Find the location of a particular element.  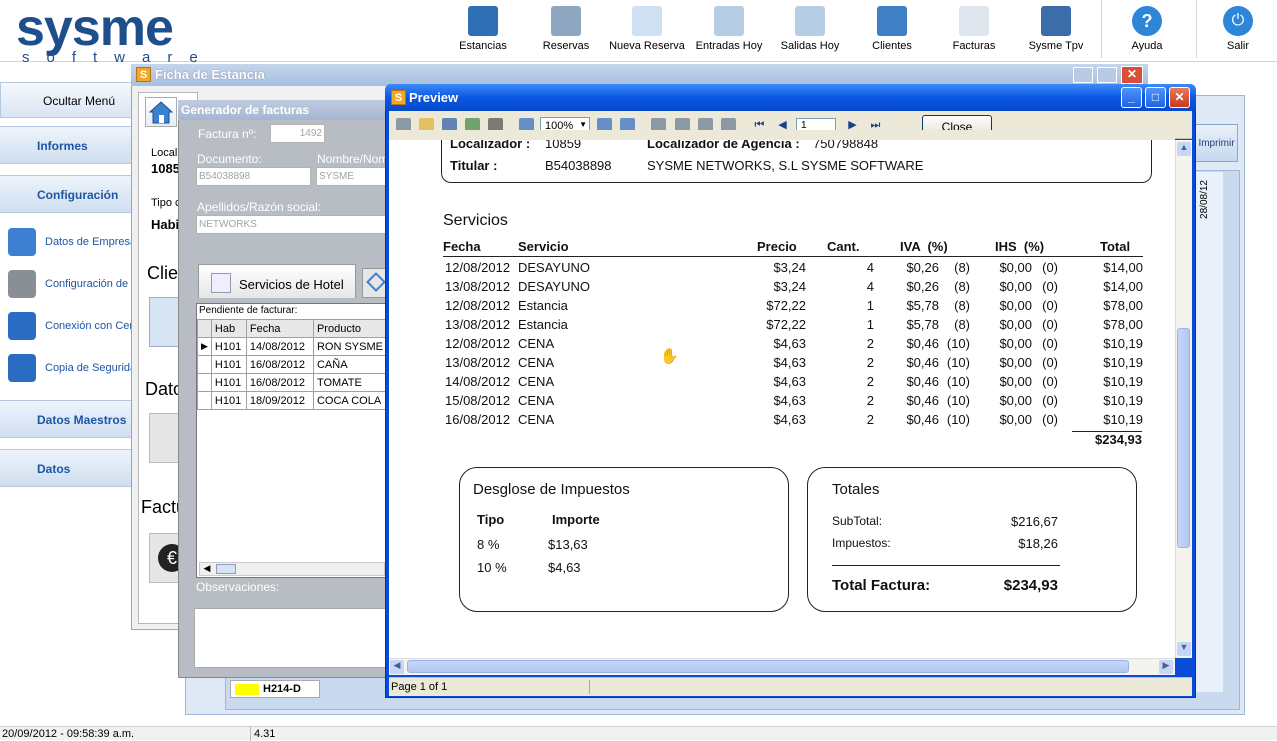

service-cell: (8) is located at coordinates (962, 267).